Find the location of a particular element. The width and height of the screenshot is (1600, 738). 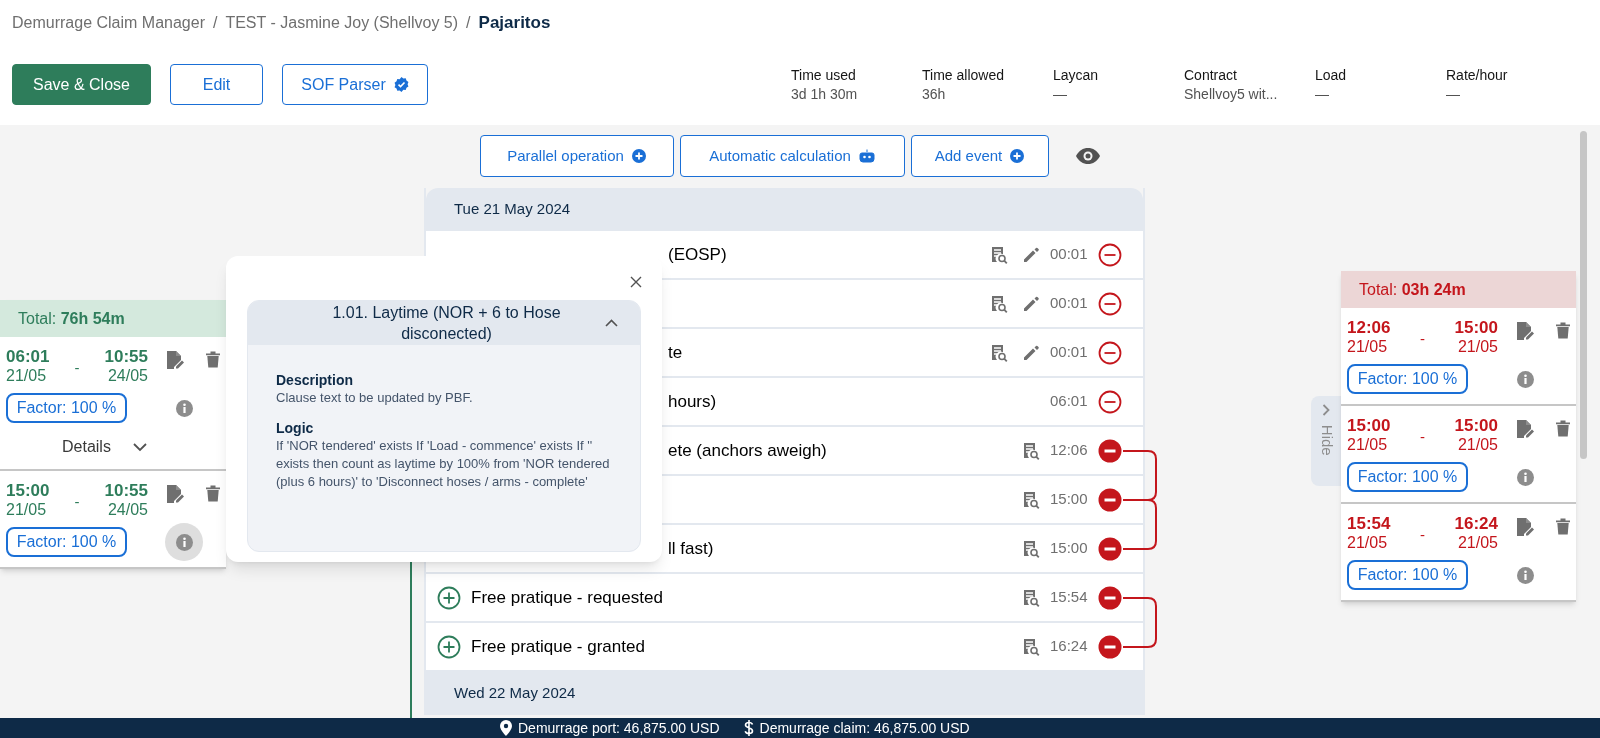

toolbar-button: Add event is located at coordinates (979, 156).